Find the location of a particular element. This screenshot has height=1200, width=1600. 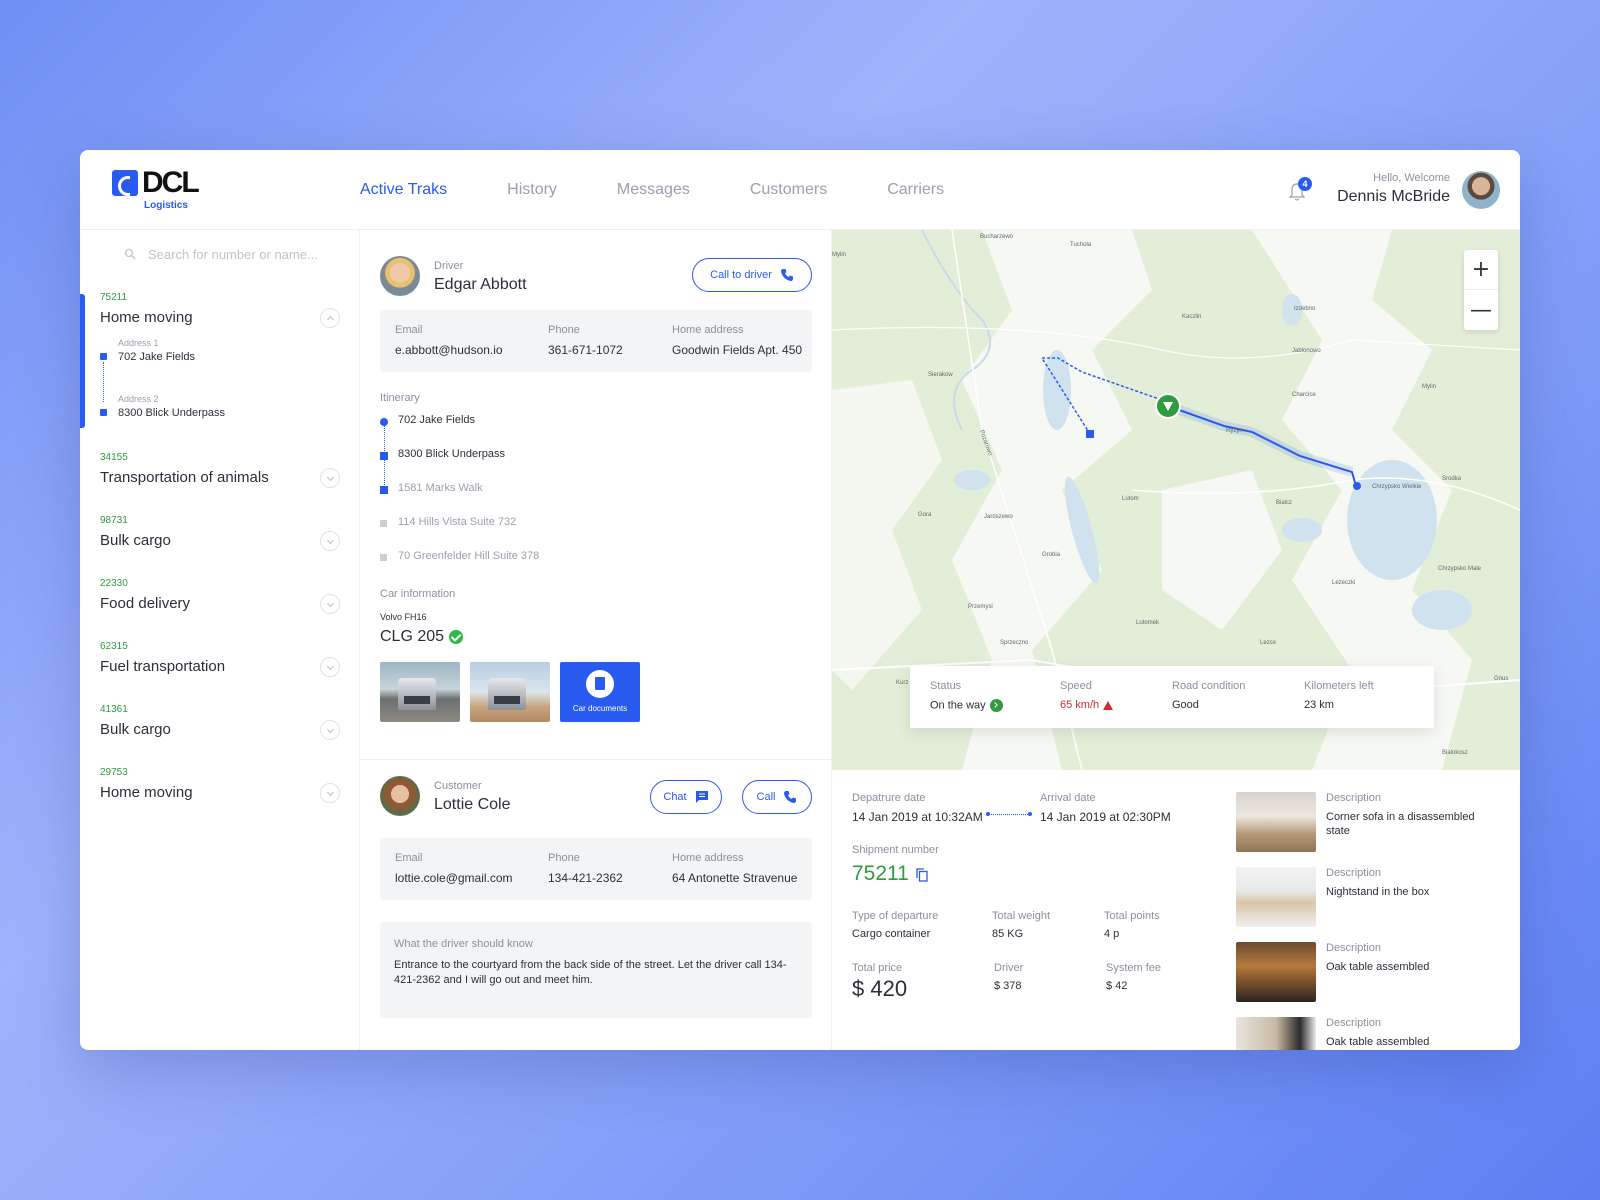

road-condition-field: Road condition Good is located at coordinates (1208, 695).